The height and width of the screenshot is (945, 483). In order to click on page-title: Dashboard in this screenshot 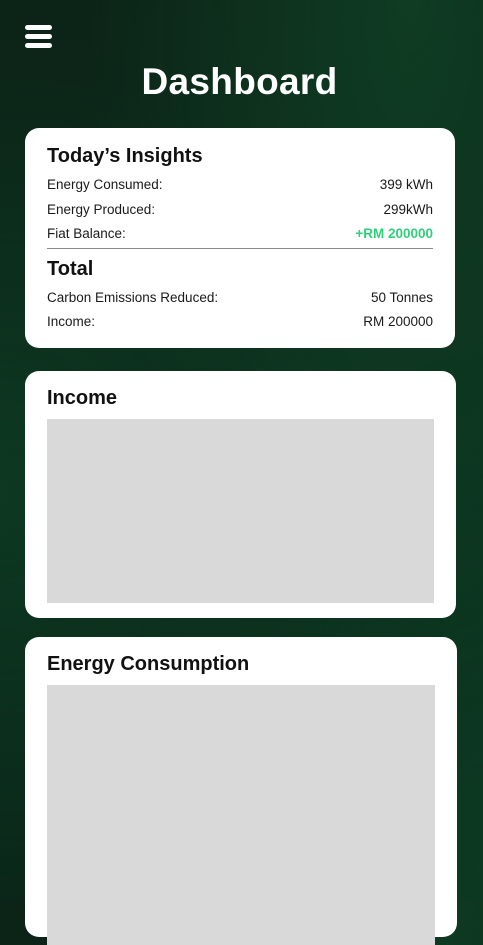, I will do `click(239, 81)`.